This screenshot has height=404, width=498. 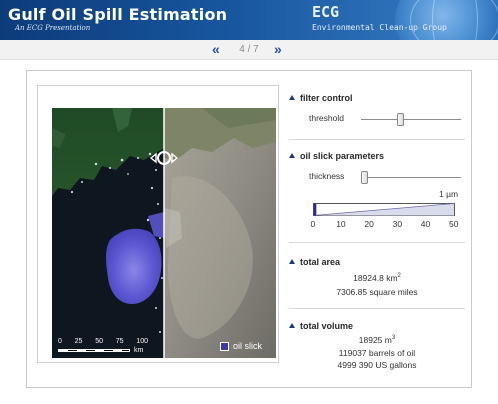 What do you see at coordinates (370, 340) in the screenshot?
I see `volume-m3-value: 18925` at bounding box center [370, 340].